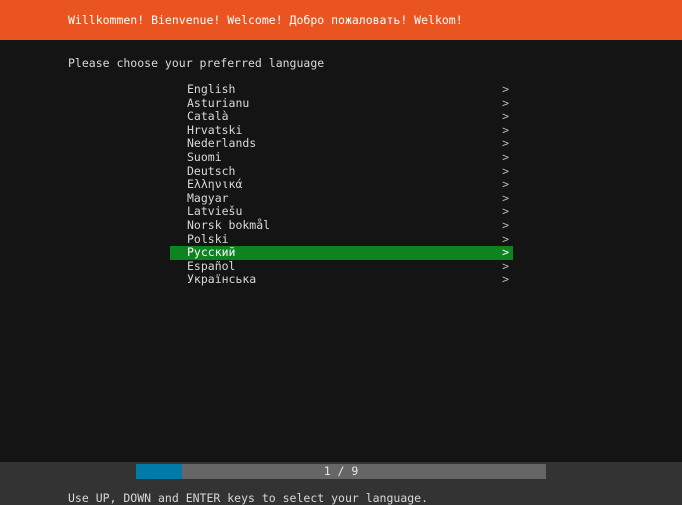 Image resolution: width=682 pixels, height=505 pixels. Describe the element at coordinates (229, 224) in the screenshot. I see `language-list-item-label: Norsk bokmål` at that location.